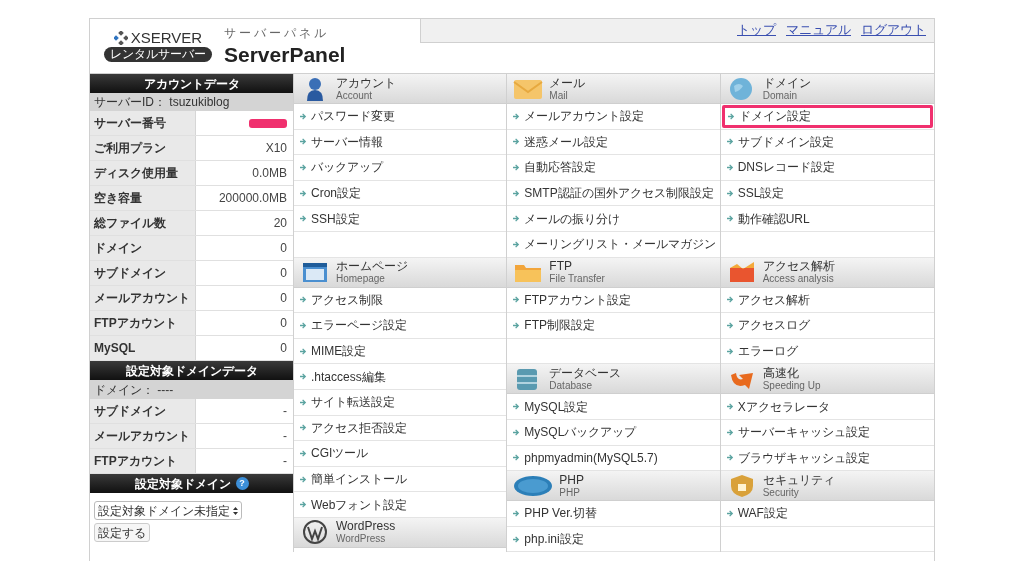 The image size is (1024, 561). What do you see at coordinates (191, 83) in the screenshot?
I see `panel-heading: アカウントデータ` at bounding box center [191, 83].